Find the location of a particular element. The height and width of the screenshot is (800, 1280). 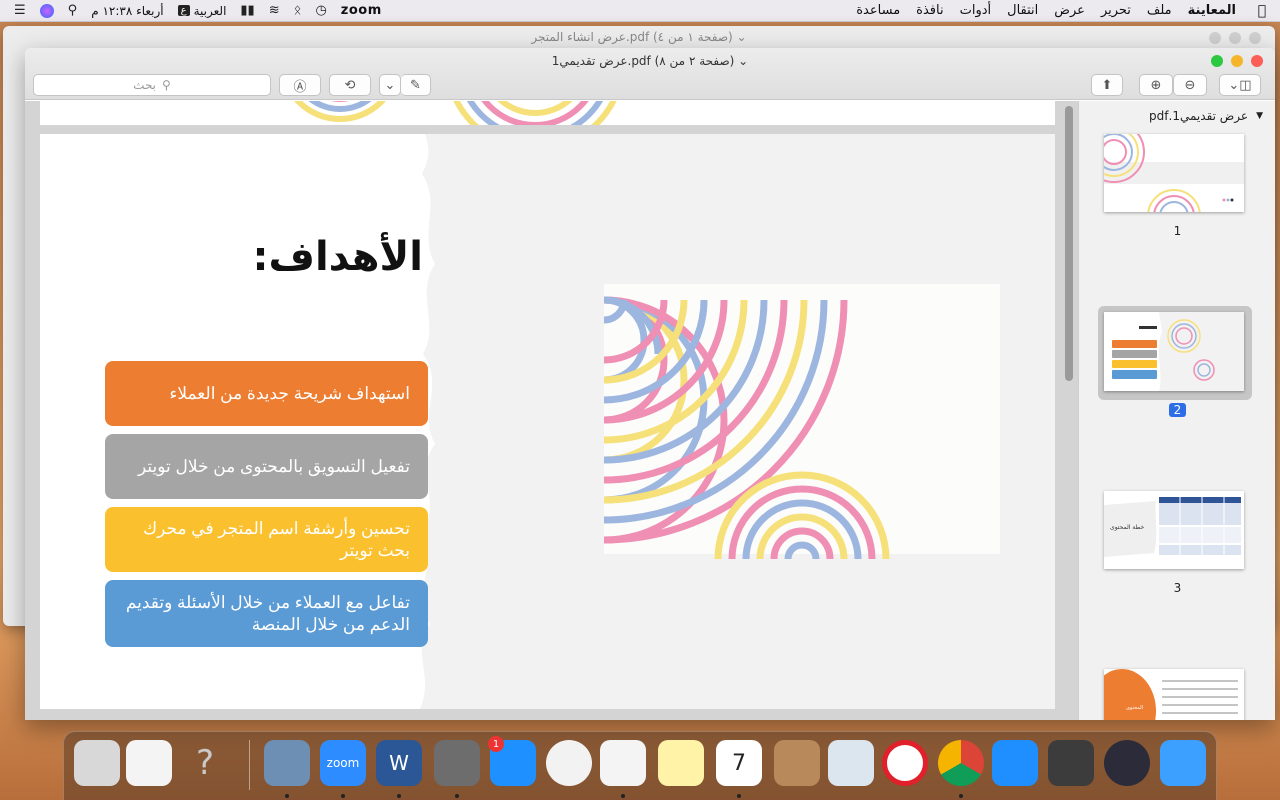

markup-button: Ⓐ is located at coordinates (300, 85).